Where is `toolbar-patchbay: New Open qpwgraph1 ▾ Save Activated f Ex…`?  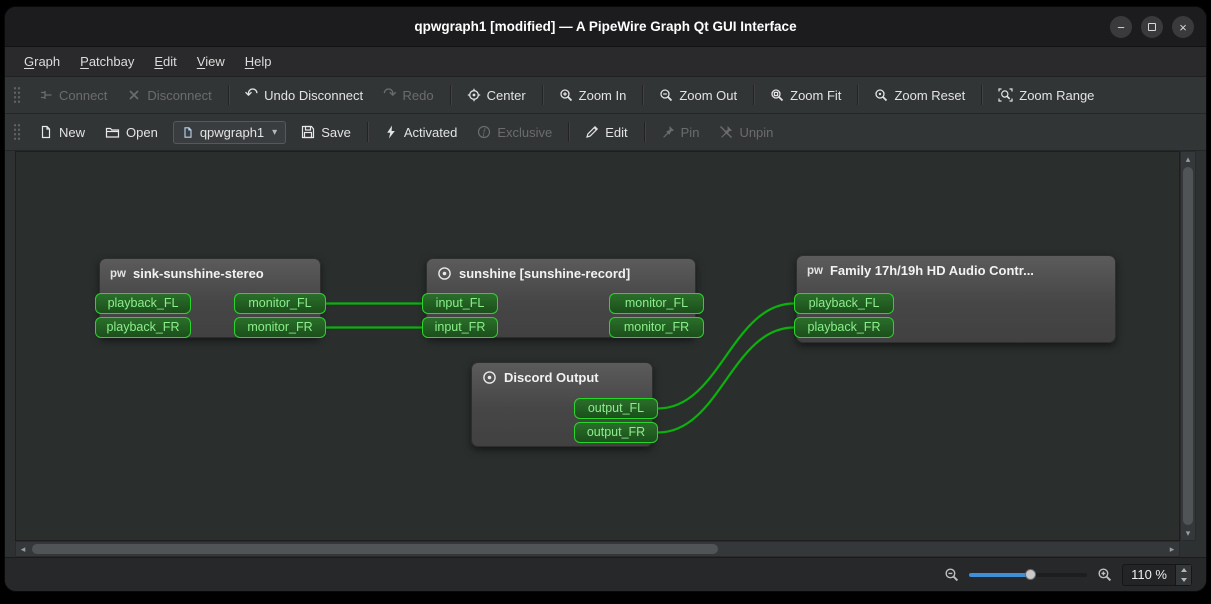 toolbar-patchbay: New Open qpwgraph1 ▾ Save Activated f Ex… is located at coordinates (605, 132).